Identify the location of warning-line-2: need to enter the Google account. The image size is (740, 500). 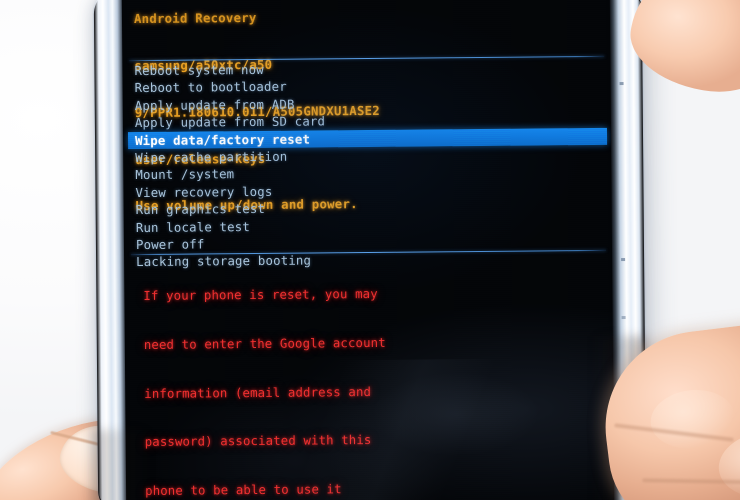
(264, 343).